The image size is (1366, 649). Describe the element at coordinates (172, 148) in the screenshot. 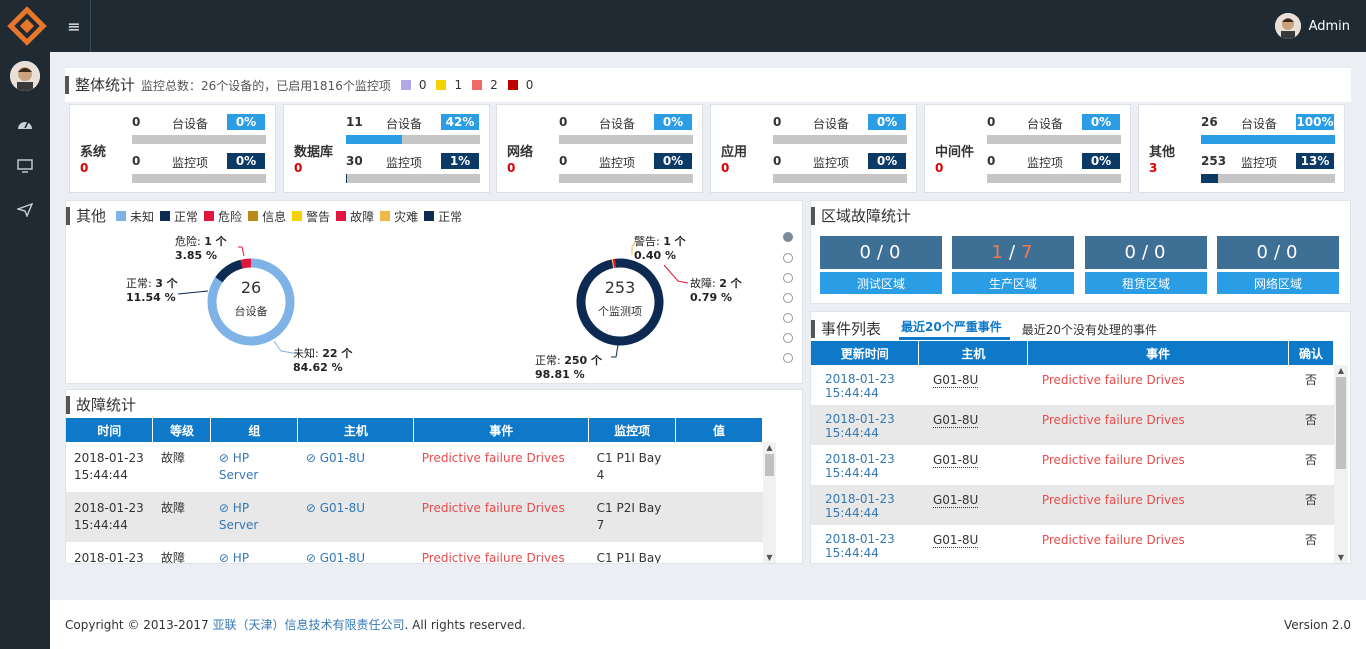

I see `category-card: 系统 0 0 台设备 0% 0 监控项 0%` at that location.